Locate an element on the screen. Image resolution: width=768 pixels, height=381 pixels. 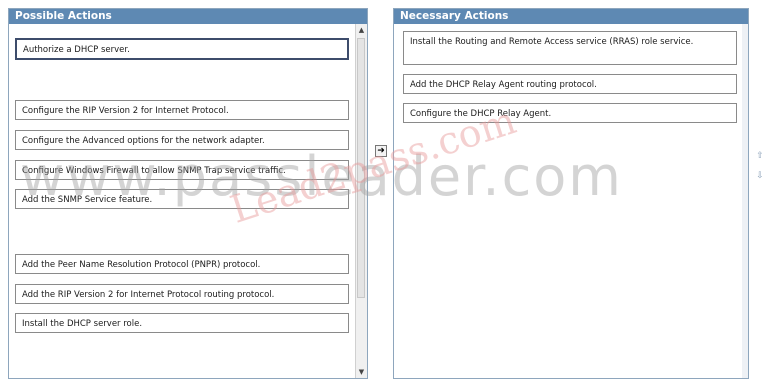
arrow-up-icon: ⇧ is located at coordinates (760, 156).